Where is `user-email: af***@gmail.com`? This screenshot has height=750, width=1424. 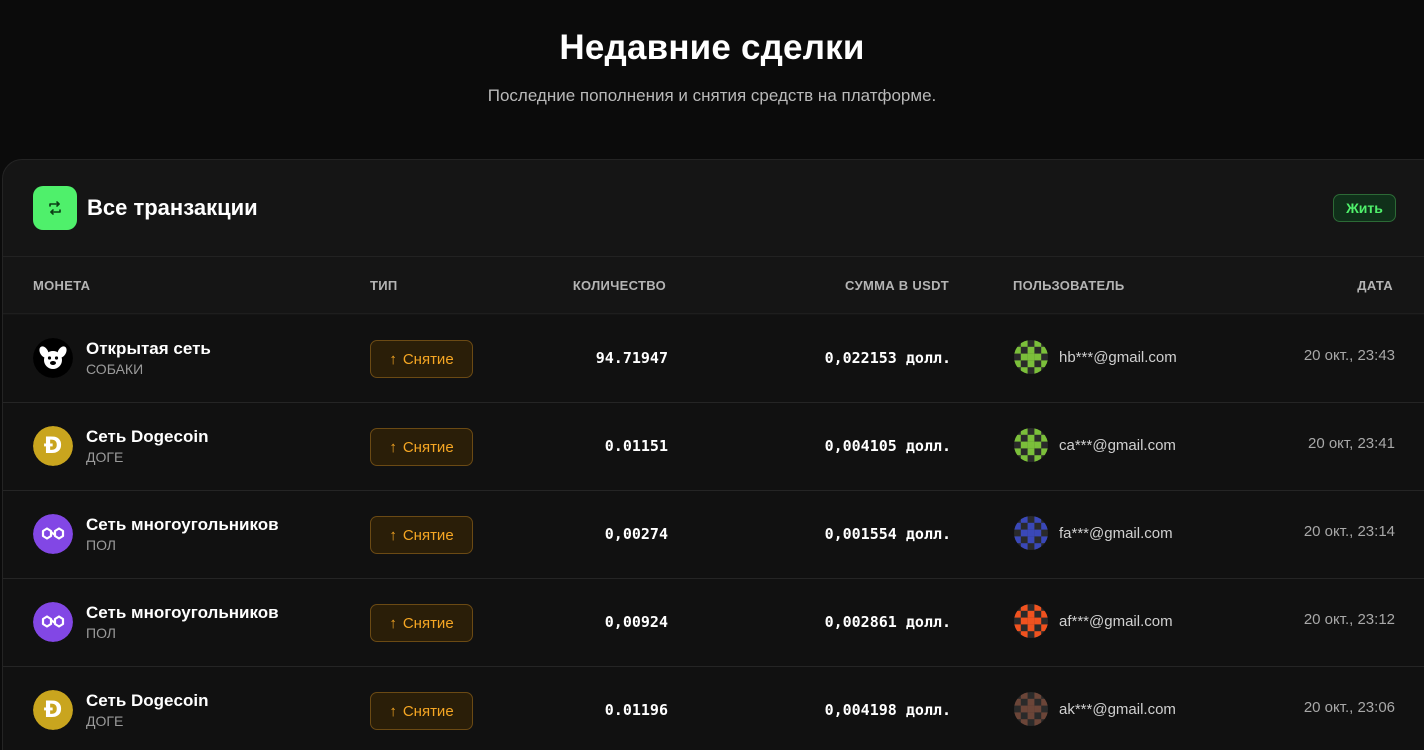
user-email: af***@gmail.com is located at coordinates (1116, 621).